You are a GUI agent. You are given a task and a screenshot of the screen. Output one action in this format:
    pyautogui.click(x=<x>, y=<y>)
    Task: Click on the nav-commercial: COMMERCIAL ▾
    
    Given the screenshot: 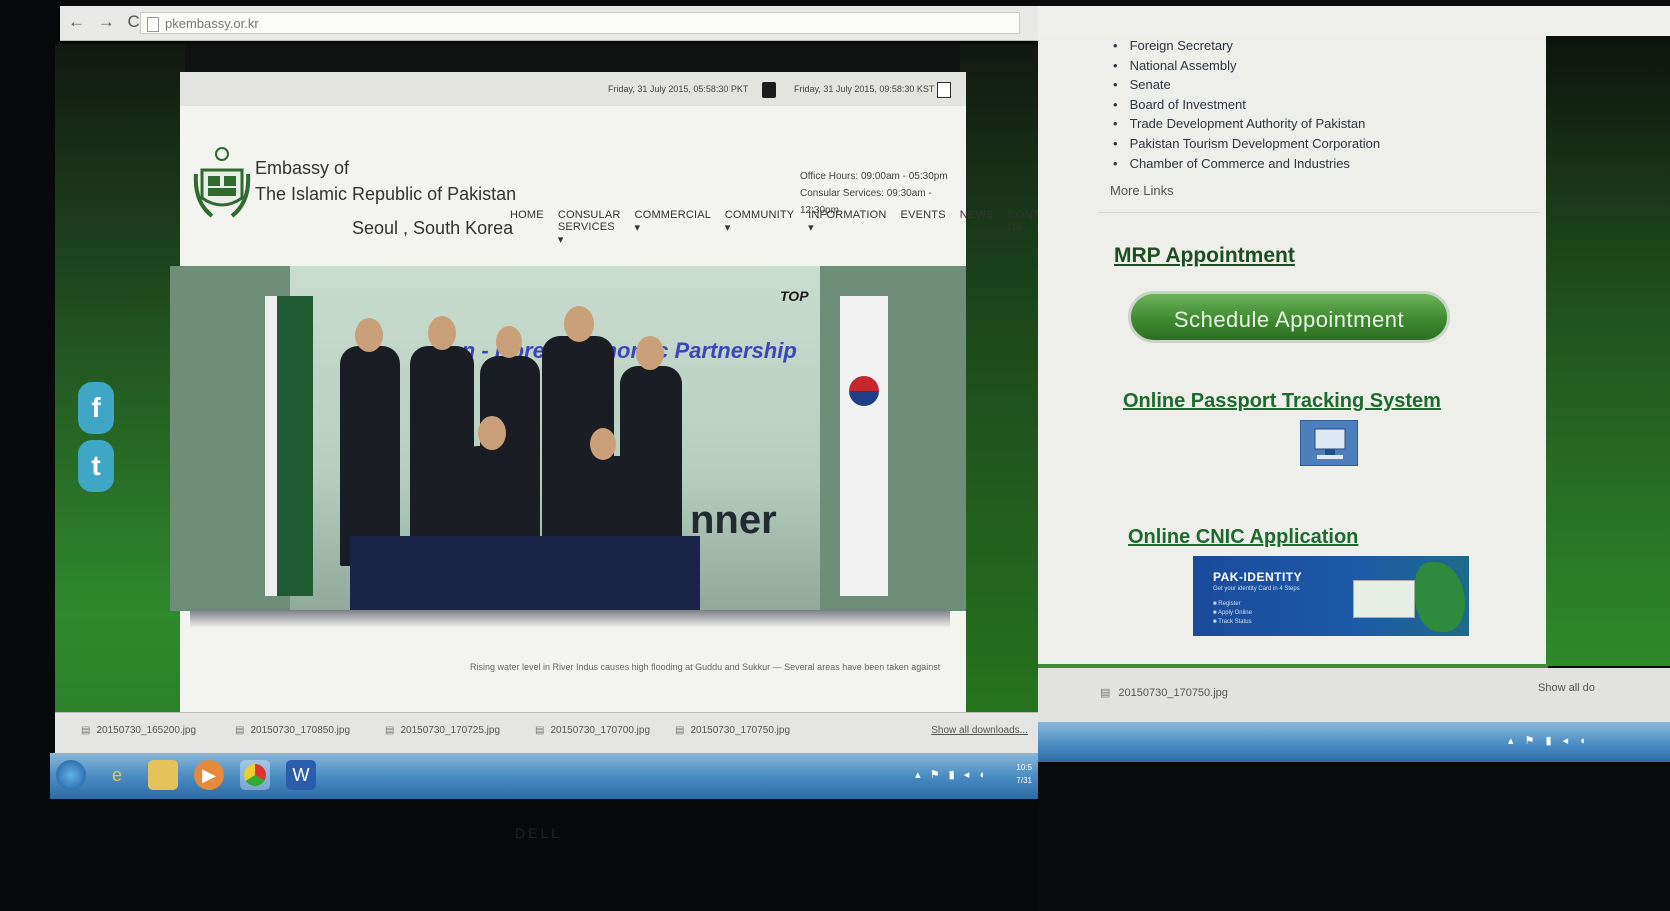 What is the action you would take?
    pyautogui.click(x=673, y=227)
    